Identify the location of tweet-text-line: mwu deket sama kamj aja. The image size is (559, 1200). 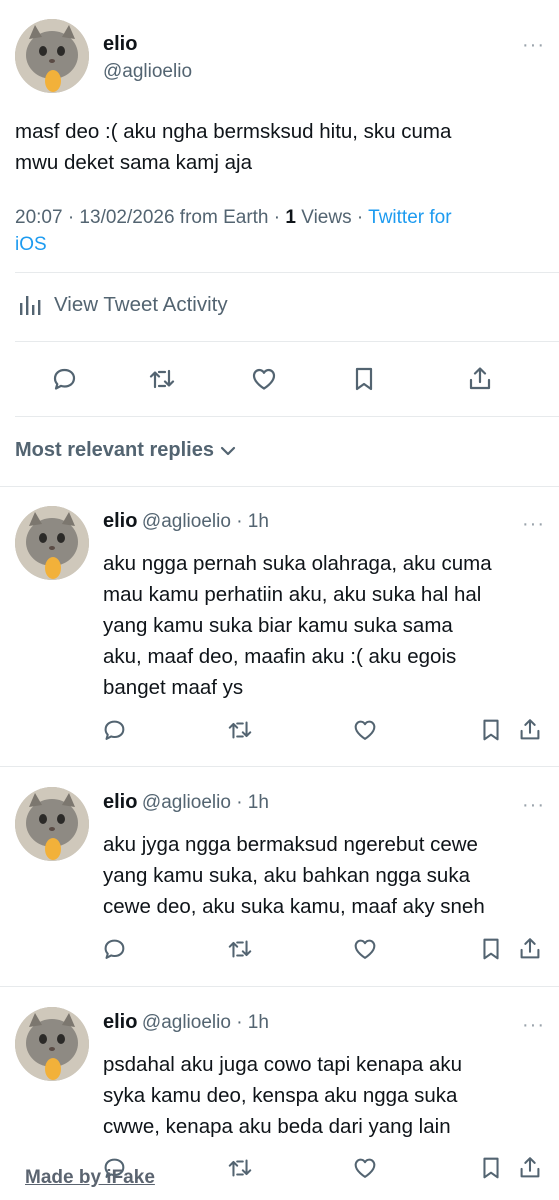
(133, 162).